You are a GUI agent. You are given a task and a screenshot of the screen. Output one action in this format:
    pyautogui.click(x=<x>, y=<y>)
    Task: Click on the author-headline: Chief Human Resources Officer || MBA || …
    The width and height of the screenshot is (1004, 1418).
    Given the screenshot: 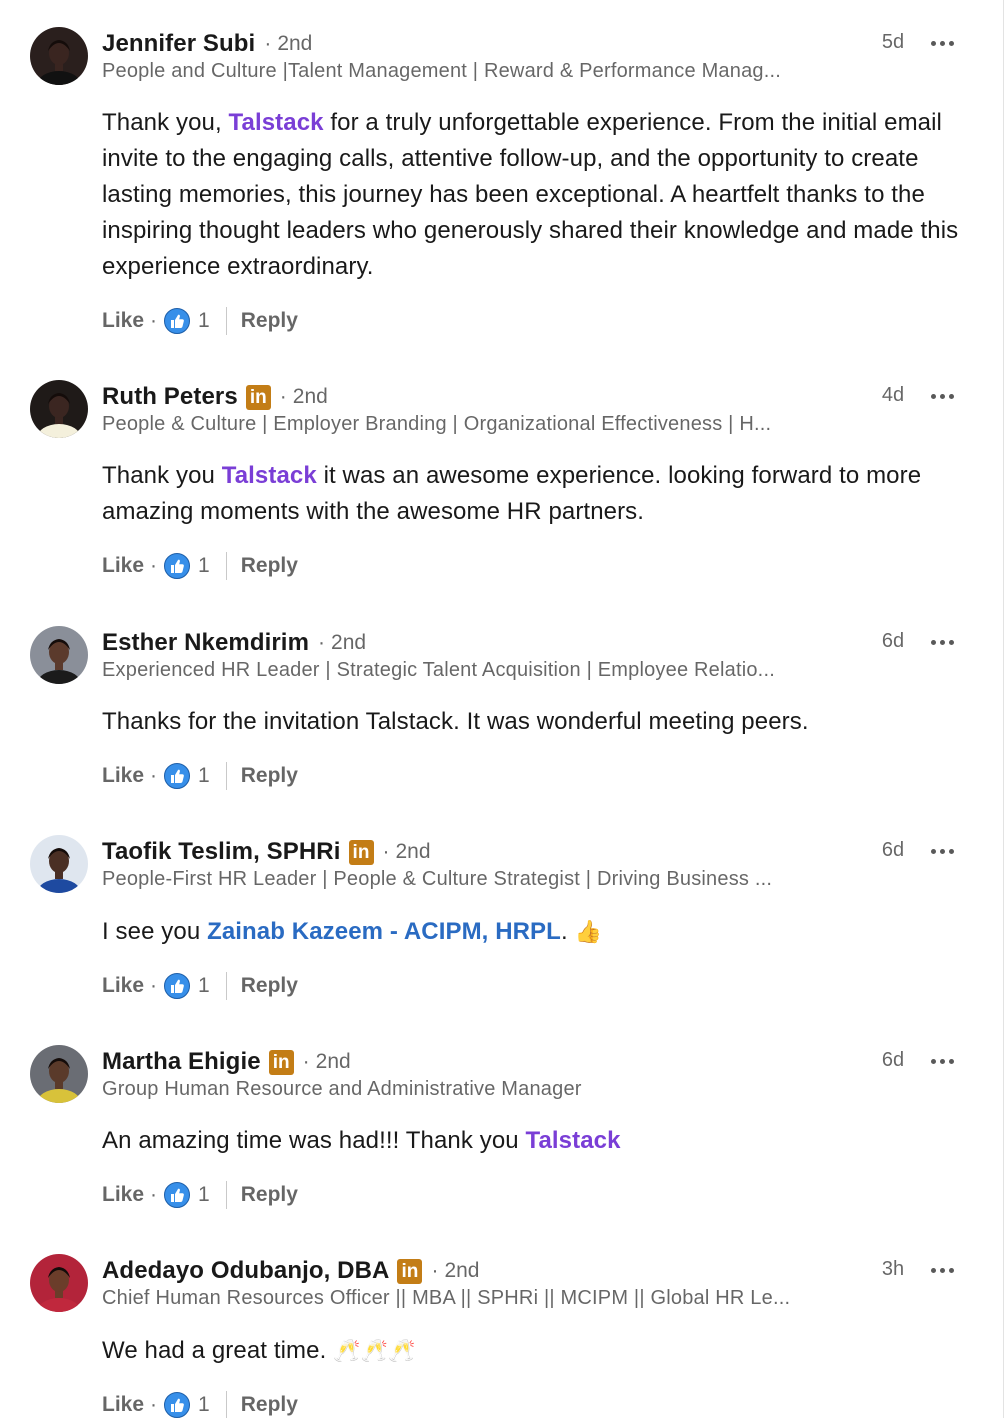 What is the action you would take?
    pyautogui.click(x=446, y=1298)
    